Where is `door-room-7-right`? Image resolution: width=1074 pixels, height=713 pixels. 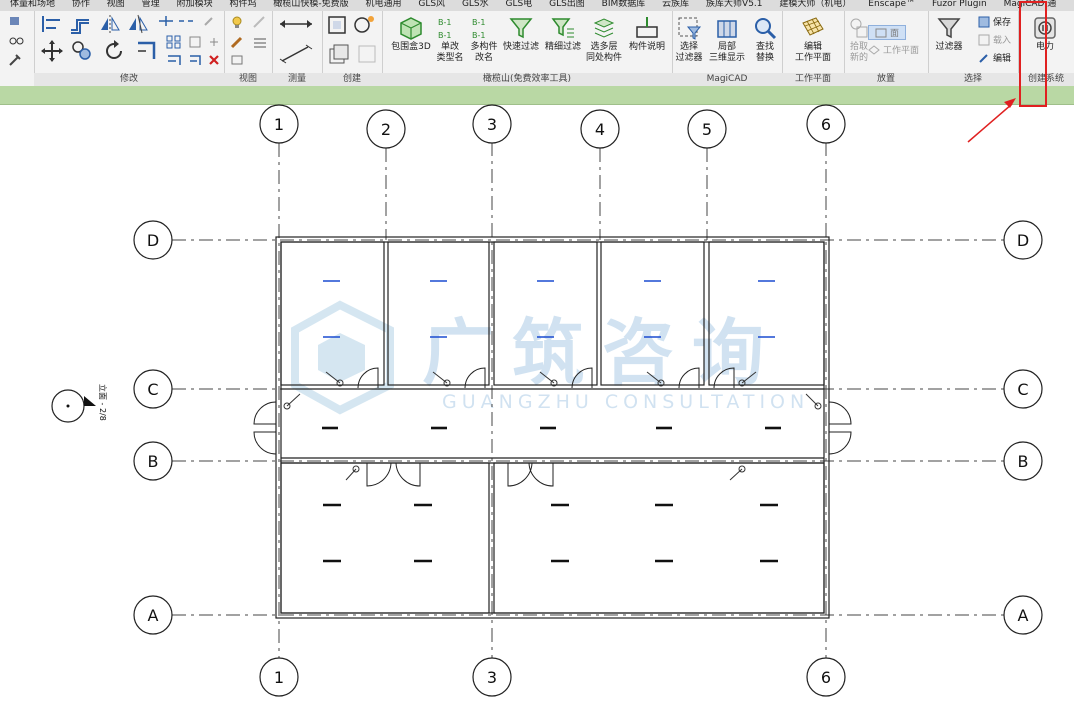 door-room-7-right is located at coordinates (541, 474).